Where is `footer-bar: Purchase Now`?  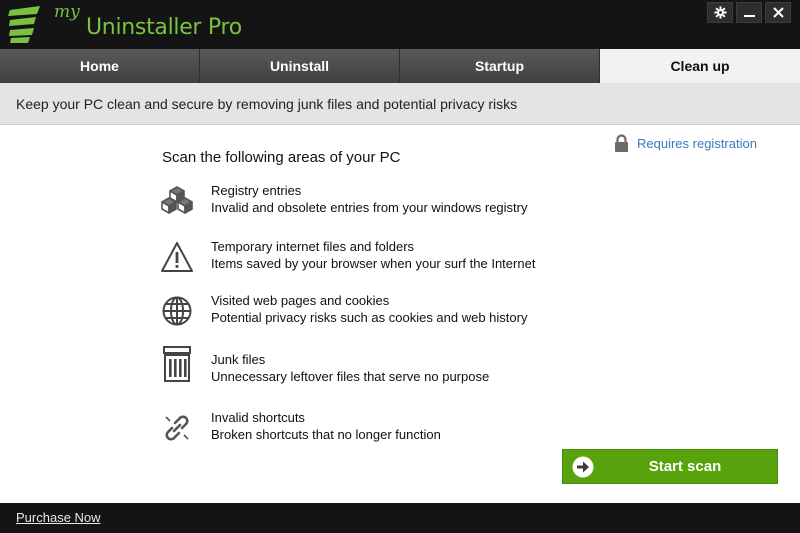 footer-bar: Purchase Now is located at coordinates (400, 518).